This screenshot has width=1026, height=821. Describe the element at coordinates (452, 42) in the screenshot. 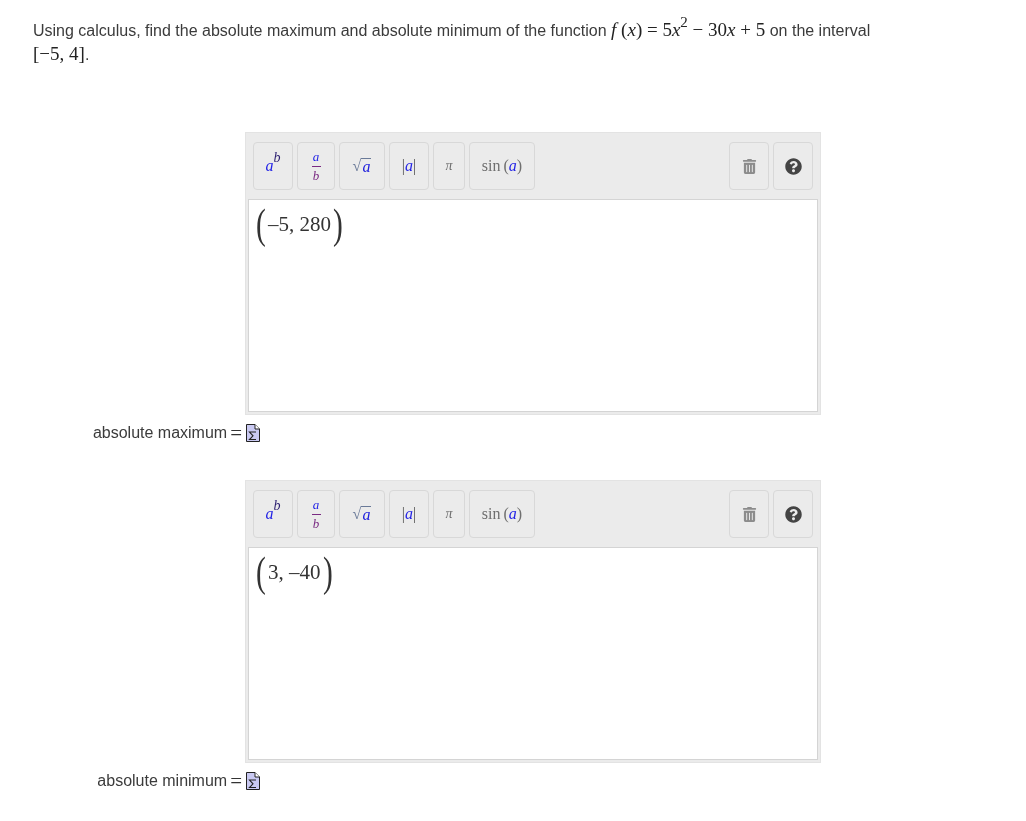

I see `question-text: Using calculus, find the absolute maximum and absolute minimum of the function f (x) = 5x$^{2}$ − 30x + 5 on the interval [−5, 4].` at that location.